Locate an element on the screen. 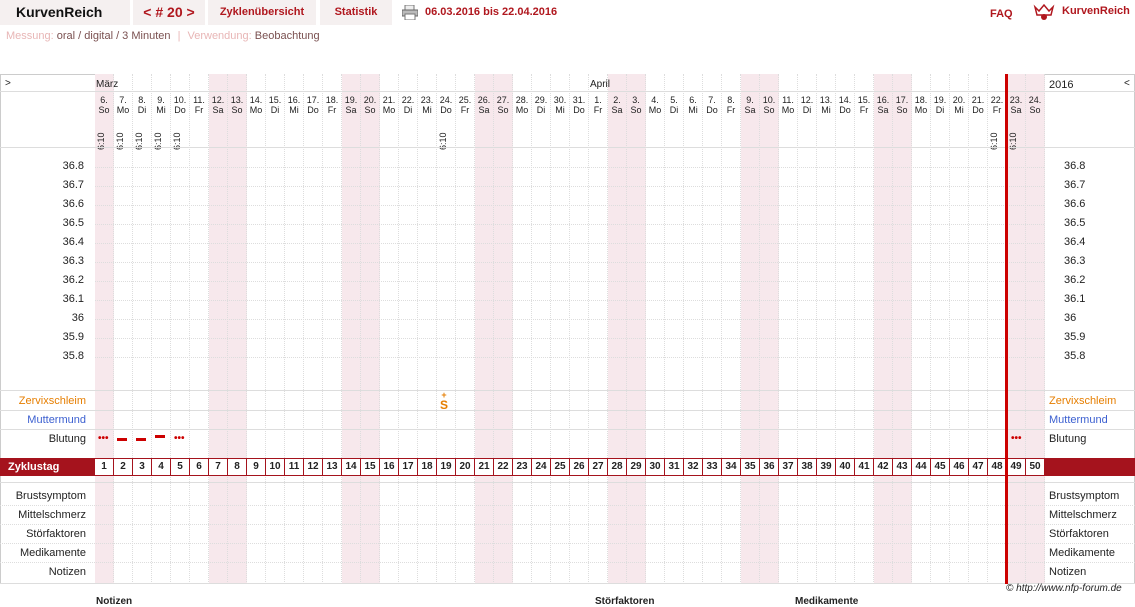 This screenshot has width=1135, height=607. zyklustag-cell: 48 is located at coordinates (997, 467).